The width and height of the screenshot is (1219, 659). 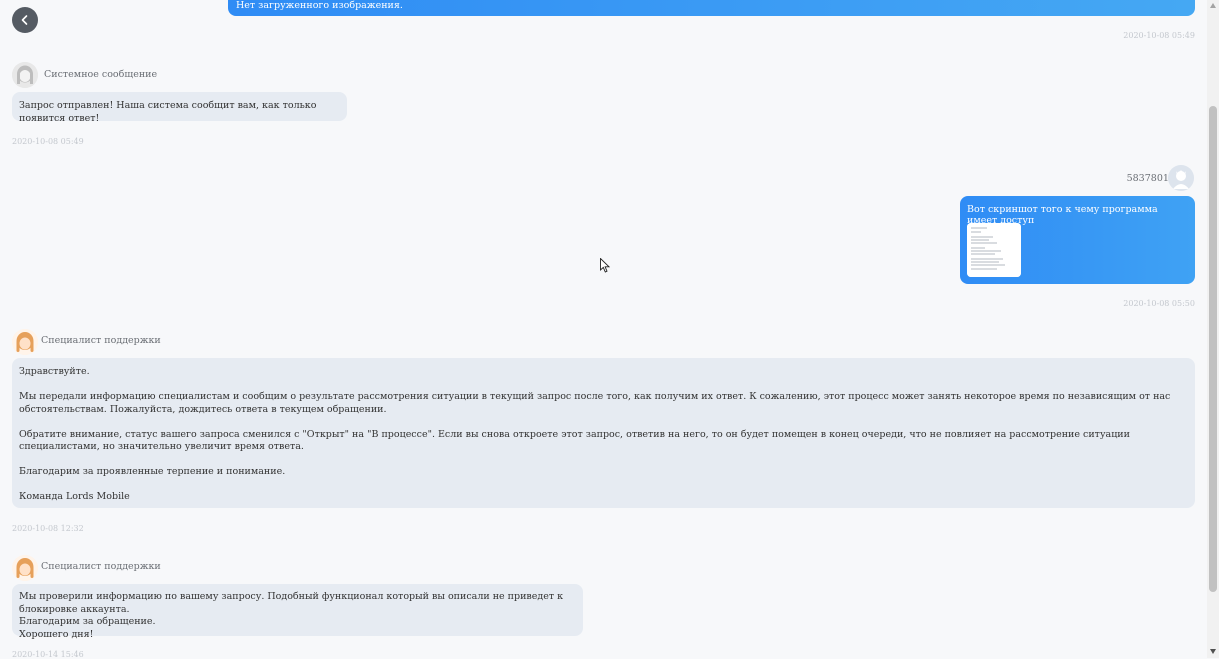 I want to click on vertical-scrollbar, so click(x=1213, y=329).